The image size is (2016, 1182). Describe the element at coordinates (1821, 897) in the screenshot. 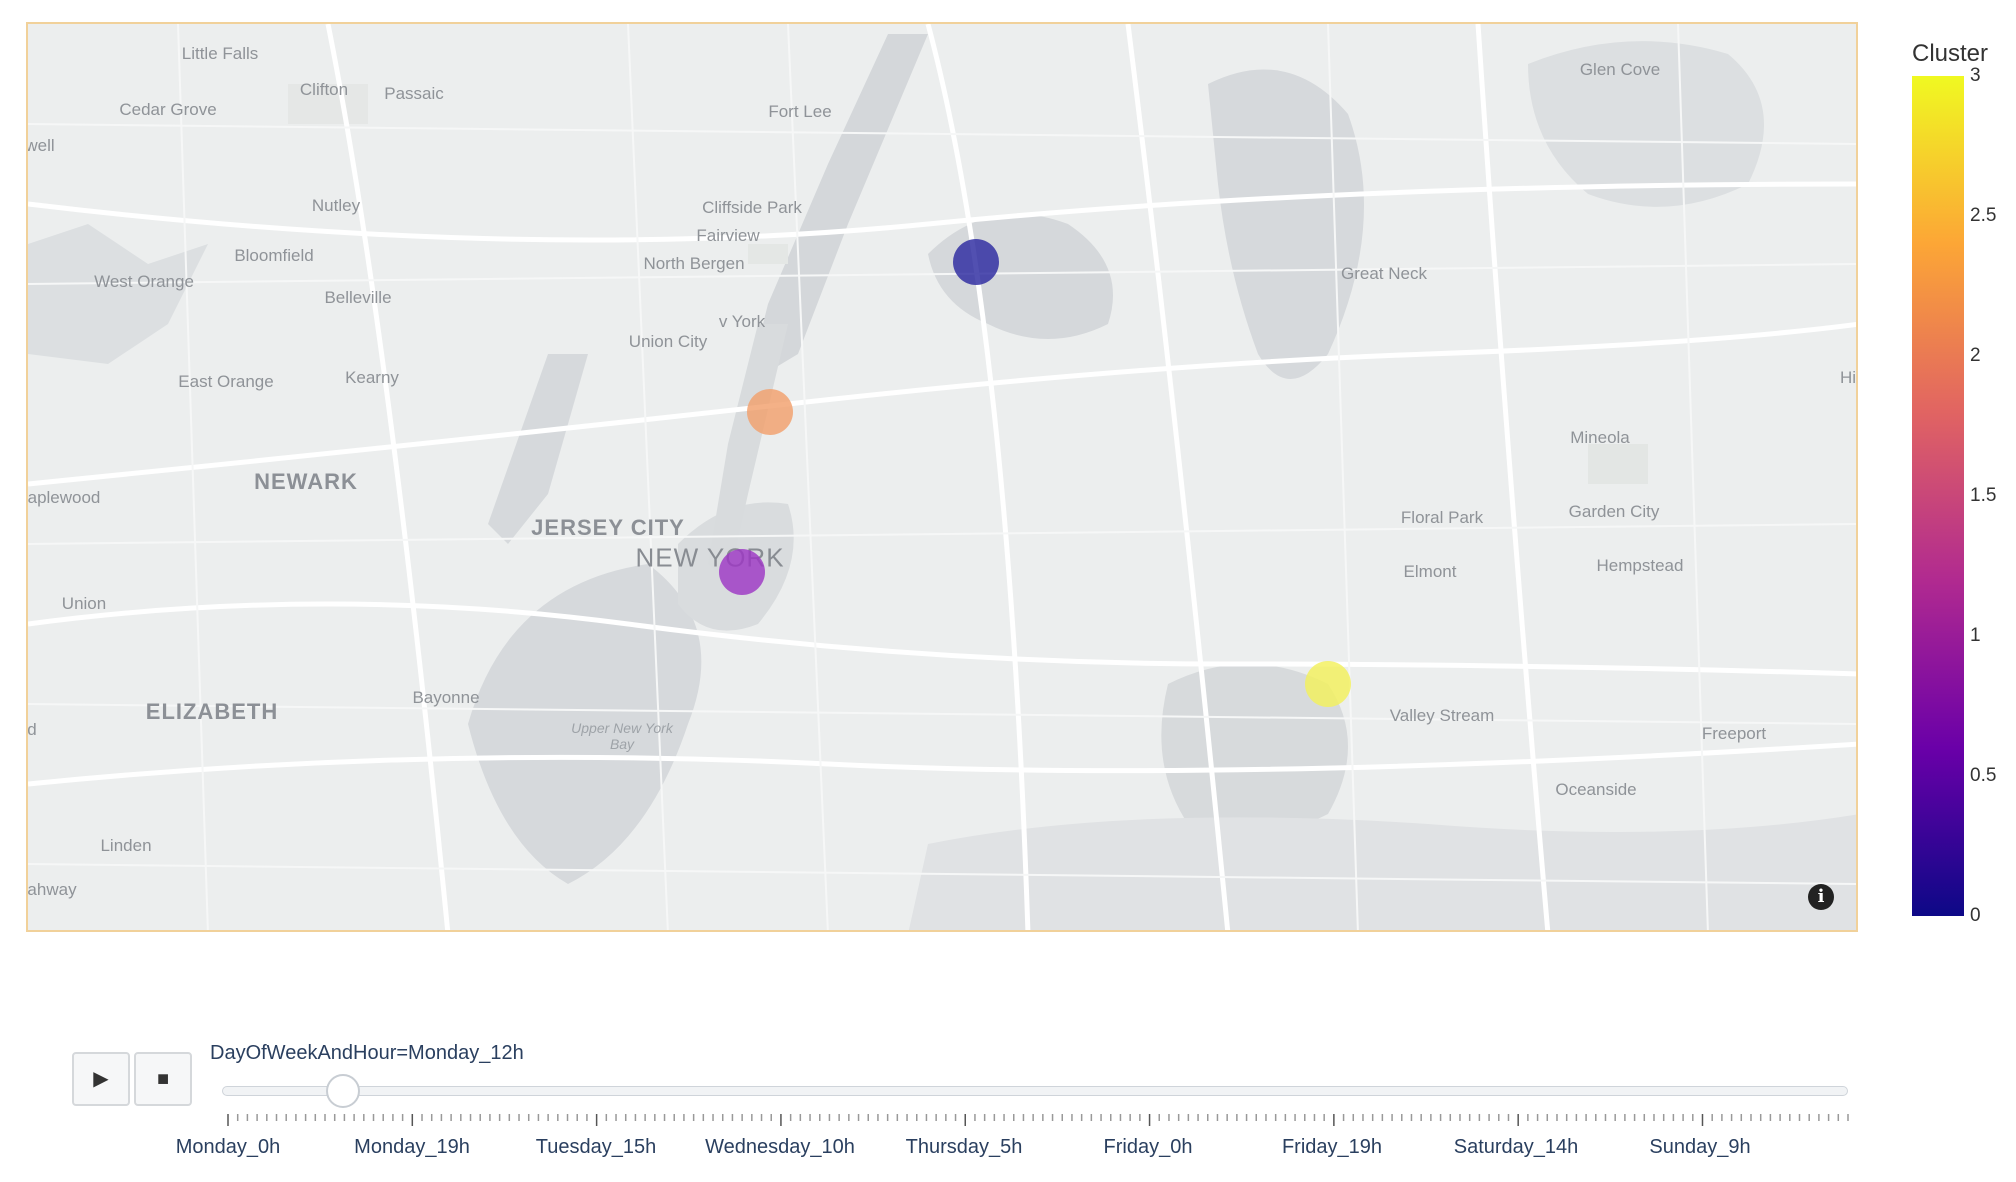

I see `info-icon: i` at that location.